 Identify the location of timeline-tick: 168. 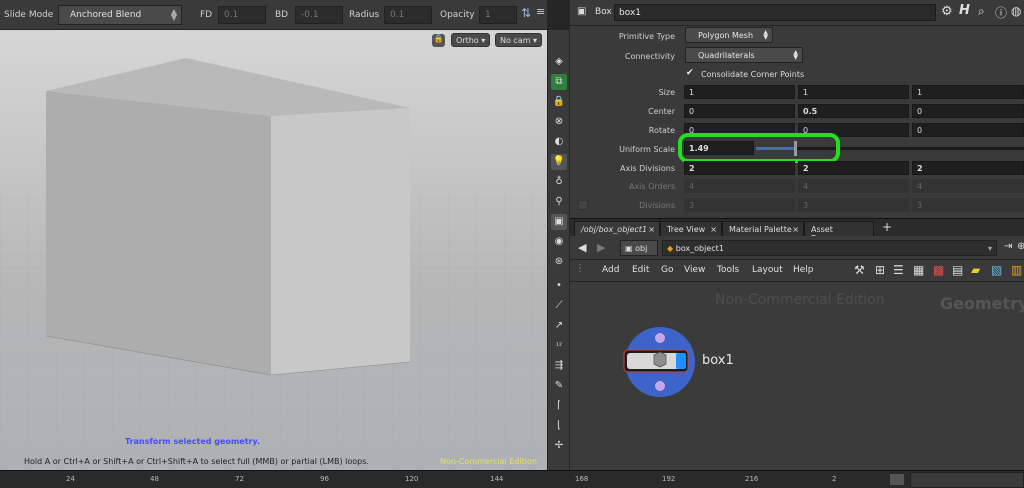
(582, 479).